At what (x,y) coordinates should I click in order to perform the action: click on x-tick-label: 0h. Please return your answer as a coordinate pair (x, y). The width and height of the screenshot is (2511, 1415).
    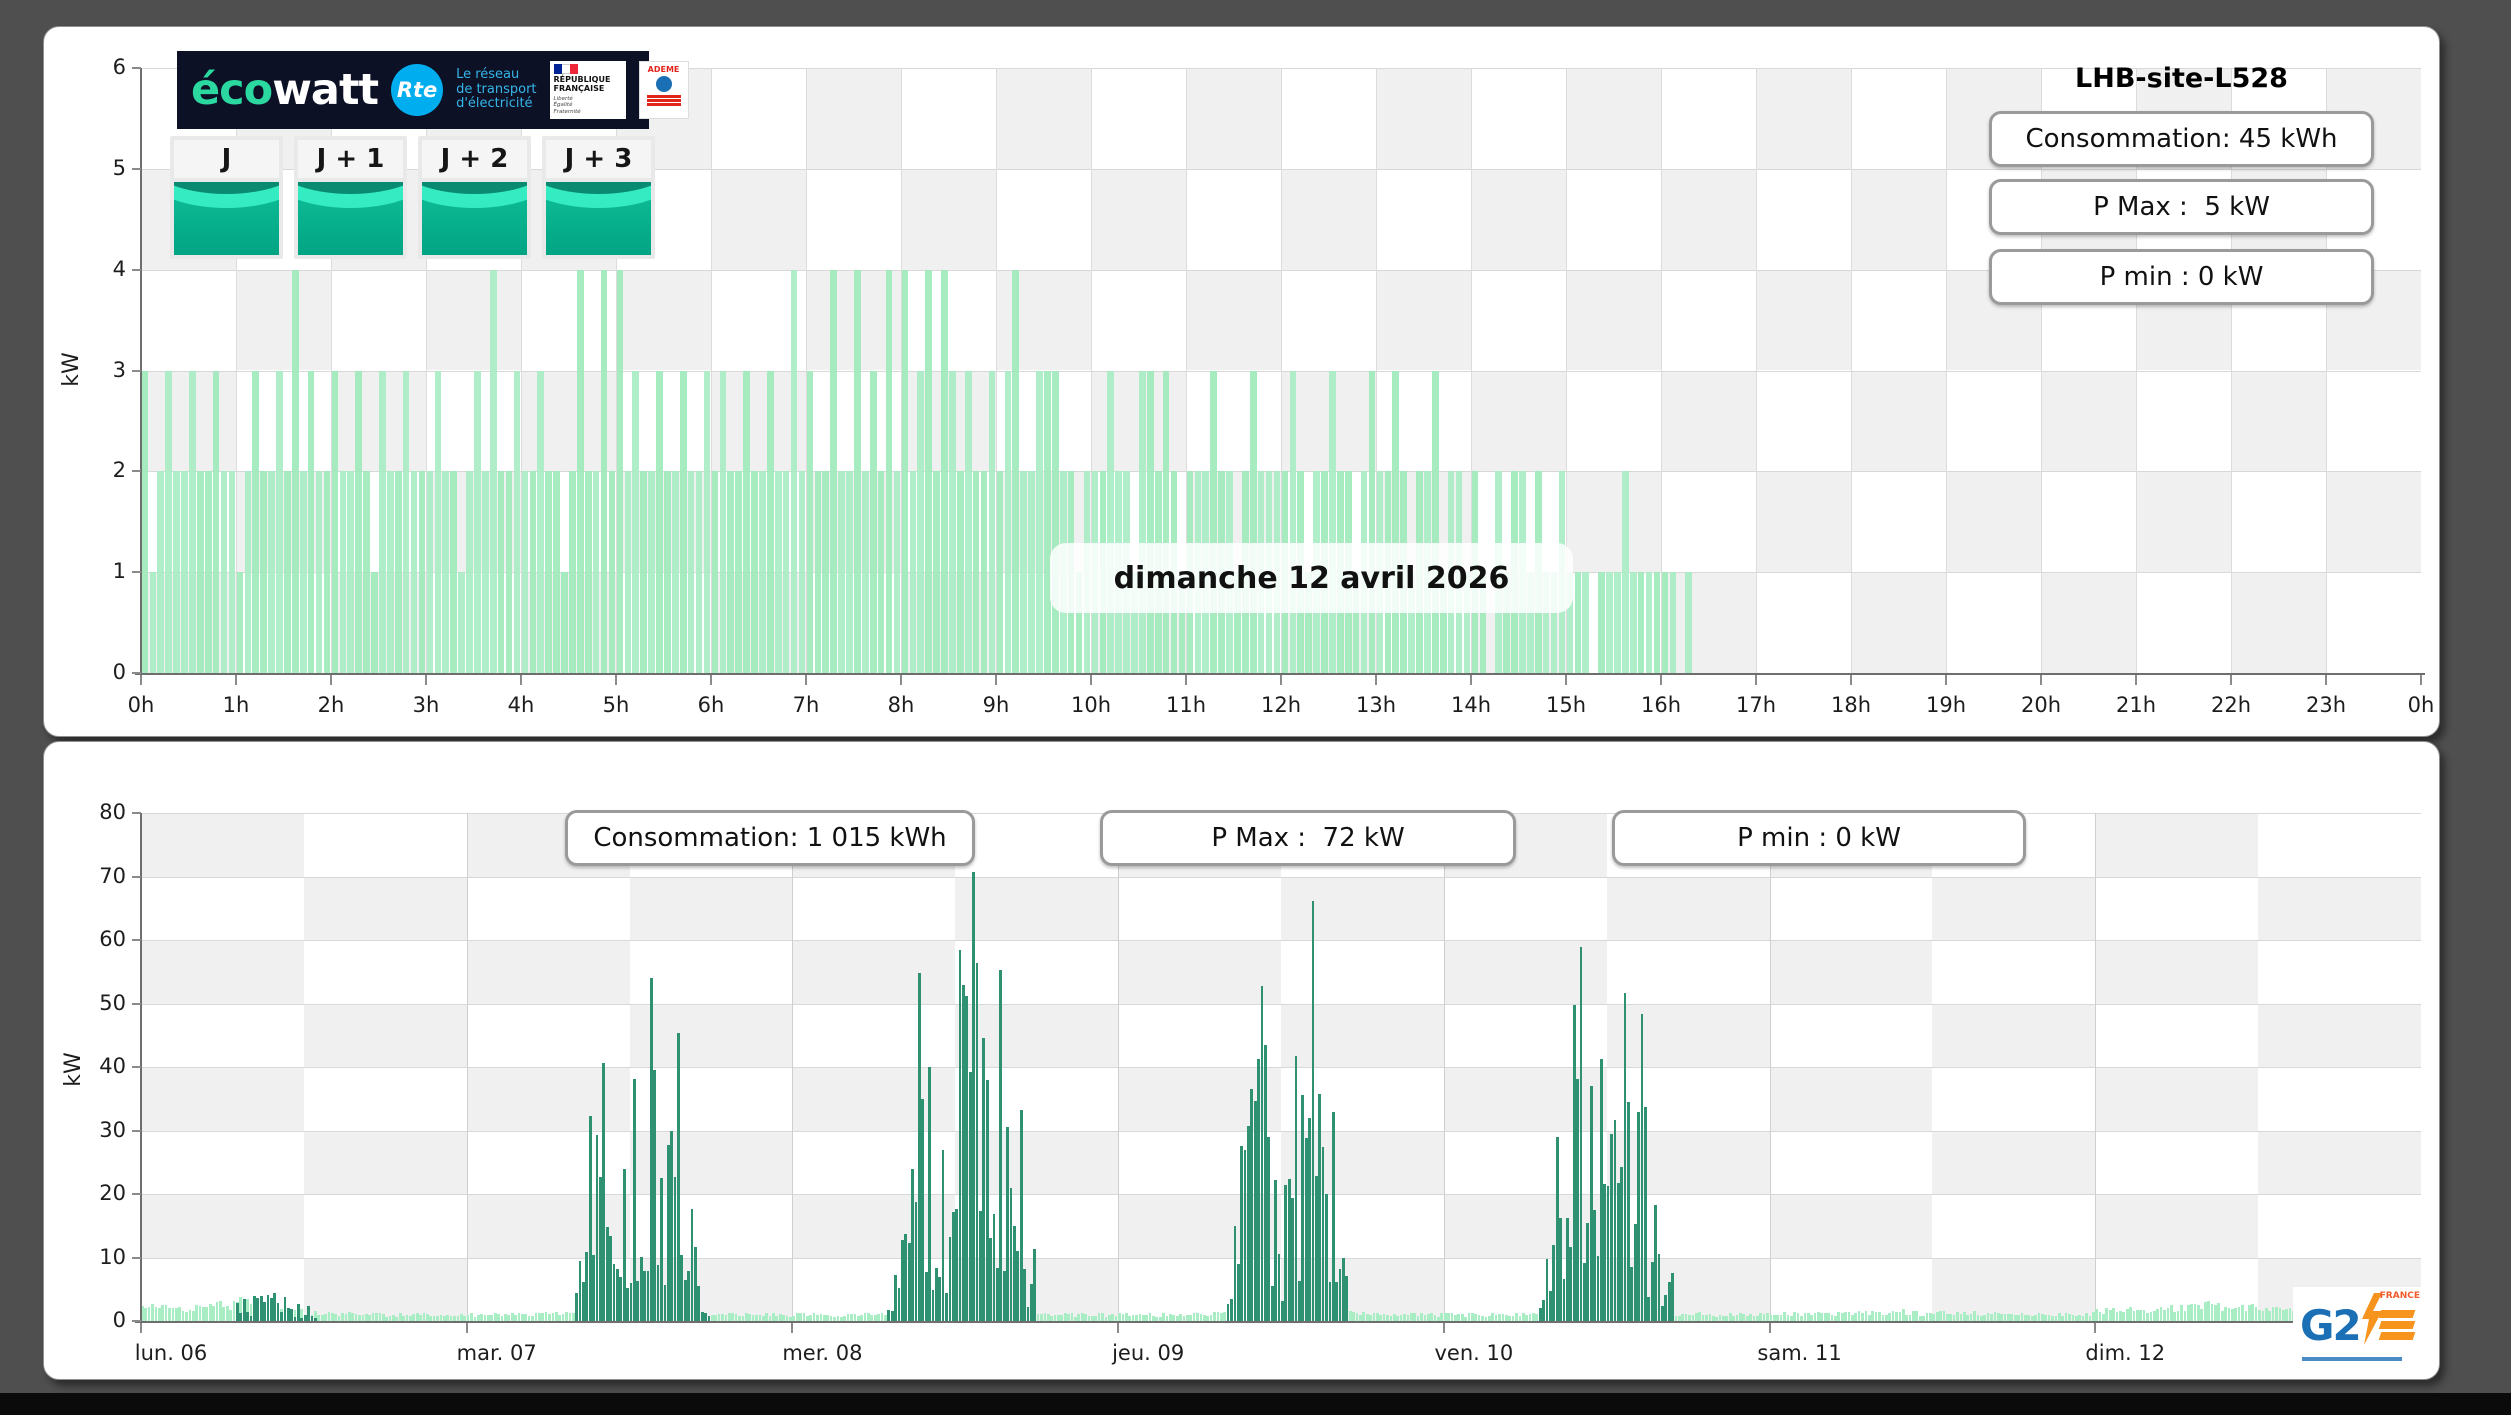
    Looking at the image, I should click on (2421, 705).